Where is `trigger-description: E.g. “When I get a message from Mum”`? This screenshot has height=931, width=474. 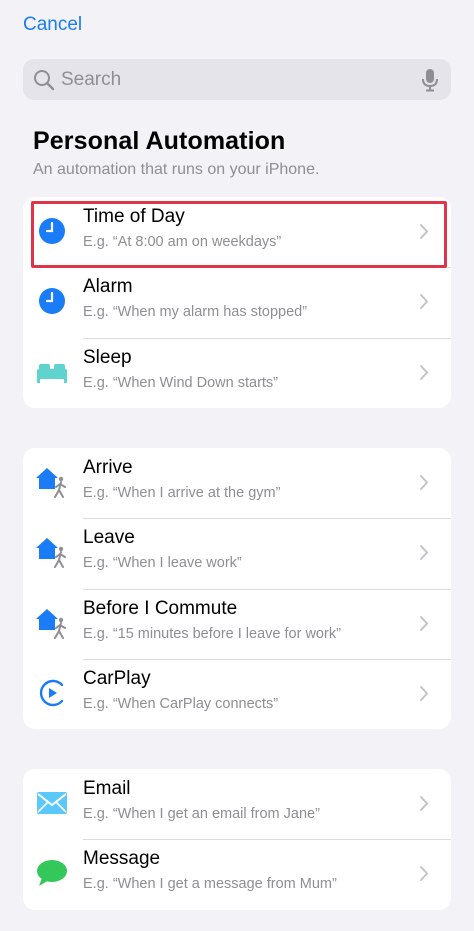
trigger-description: E.g. “When I get a message from Mum” is located at coordinates (210, 884).